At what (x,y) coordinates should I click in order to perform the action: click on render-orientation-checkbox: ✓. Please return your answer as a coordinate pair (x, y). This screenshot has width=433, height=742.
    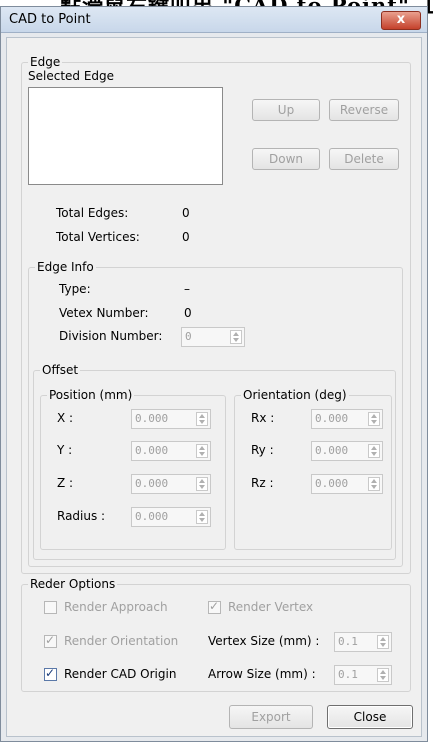
    Looking at the image, I should click on (50, 640).